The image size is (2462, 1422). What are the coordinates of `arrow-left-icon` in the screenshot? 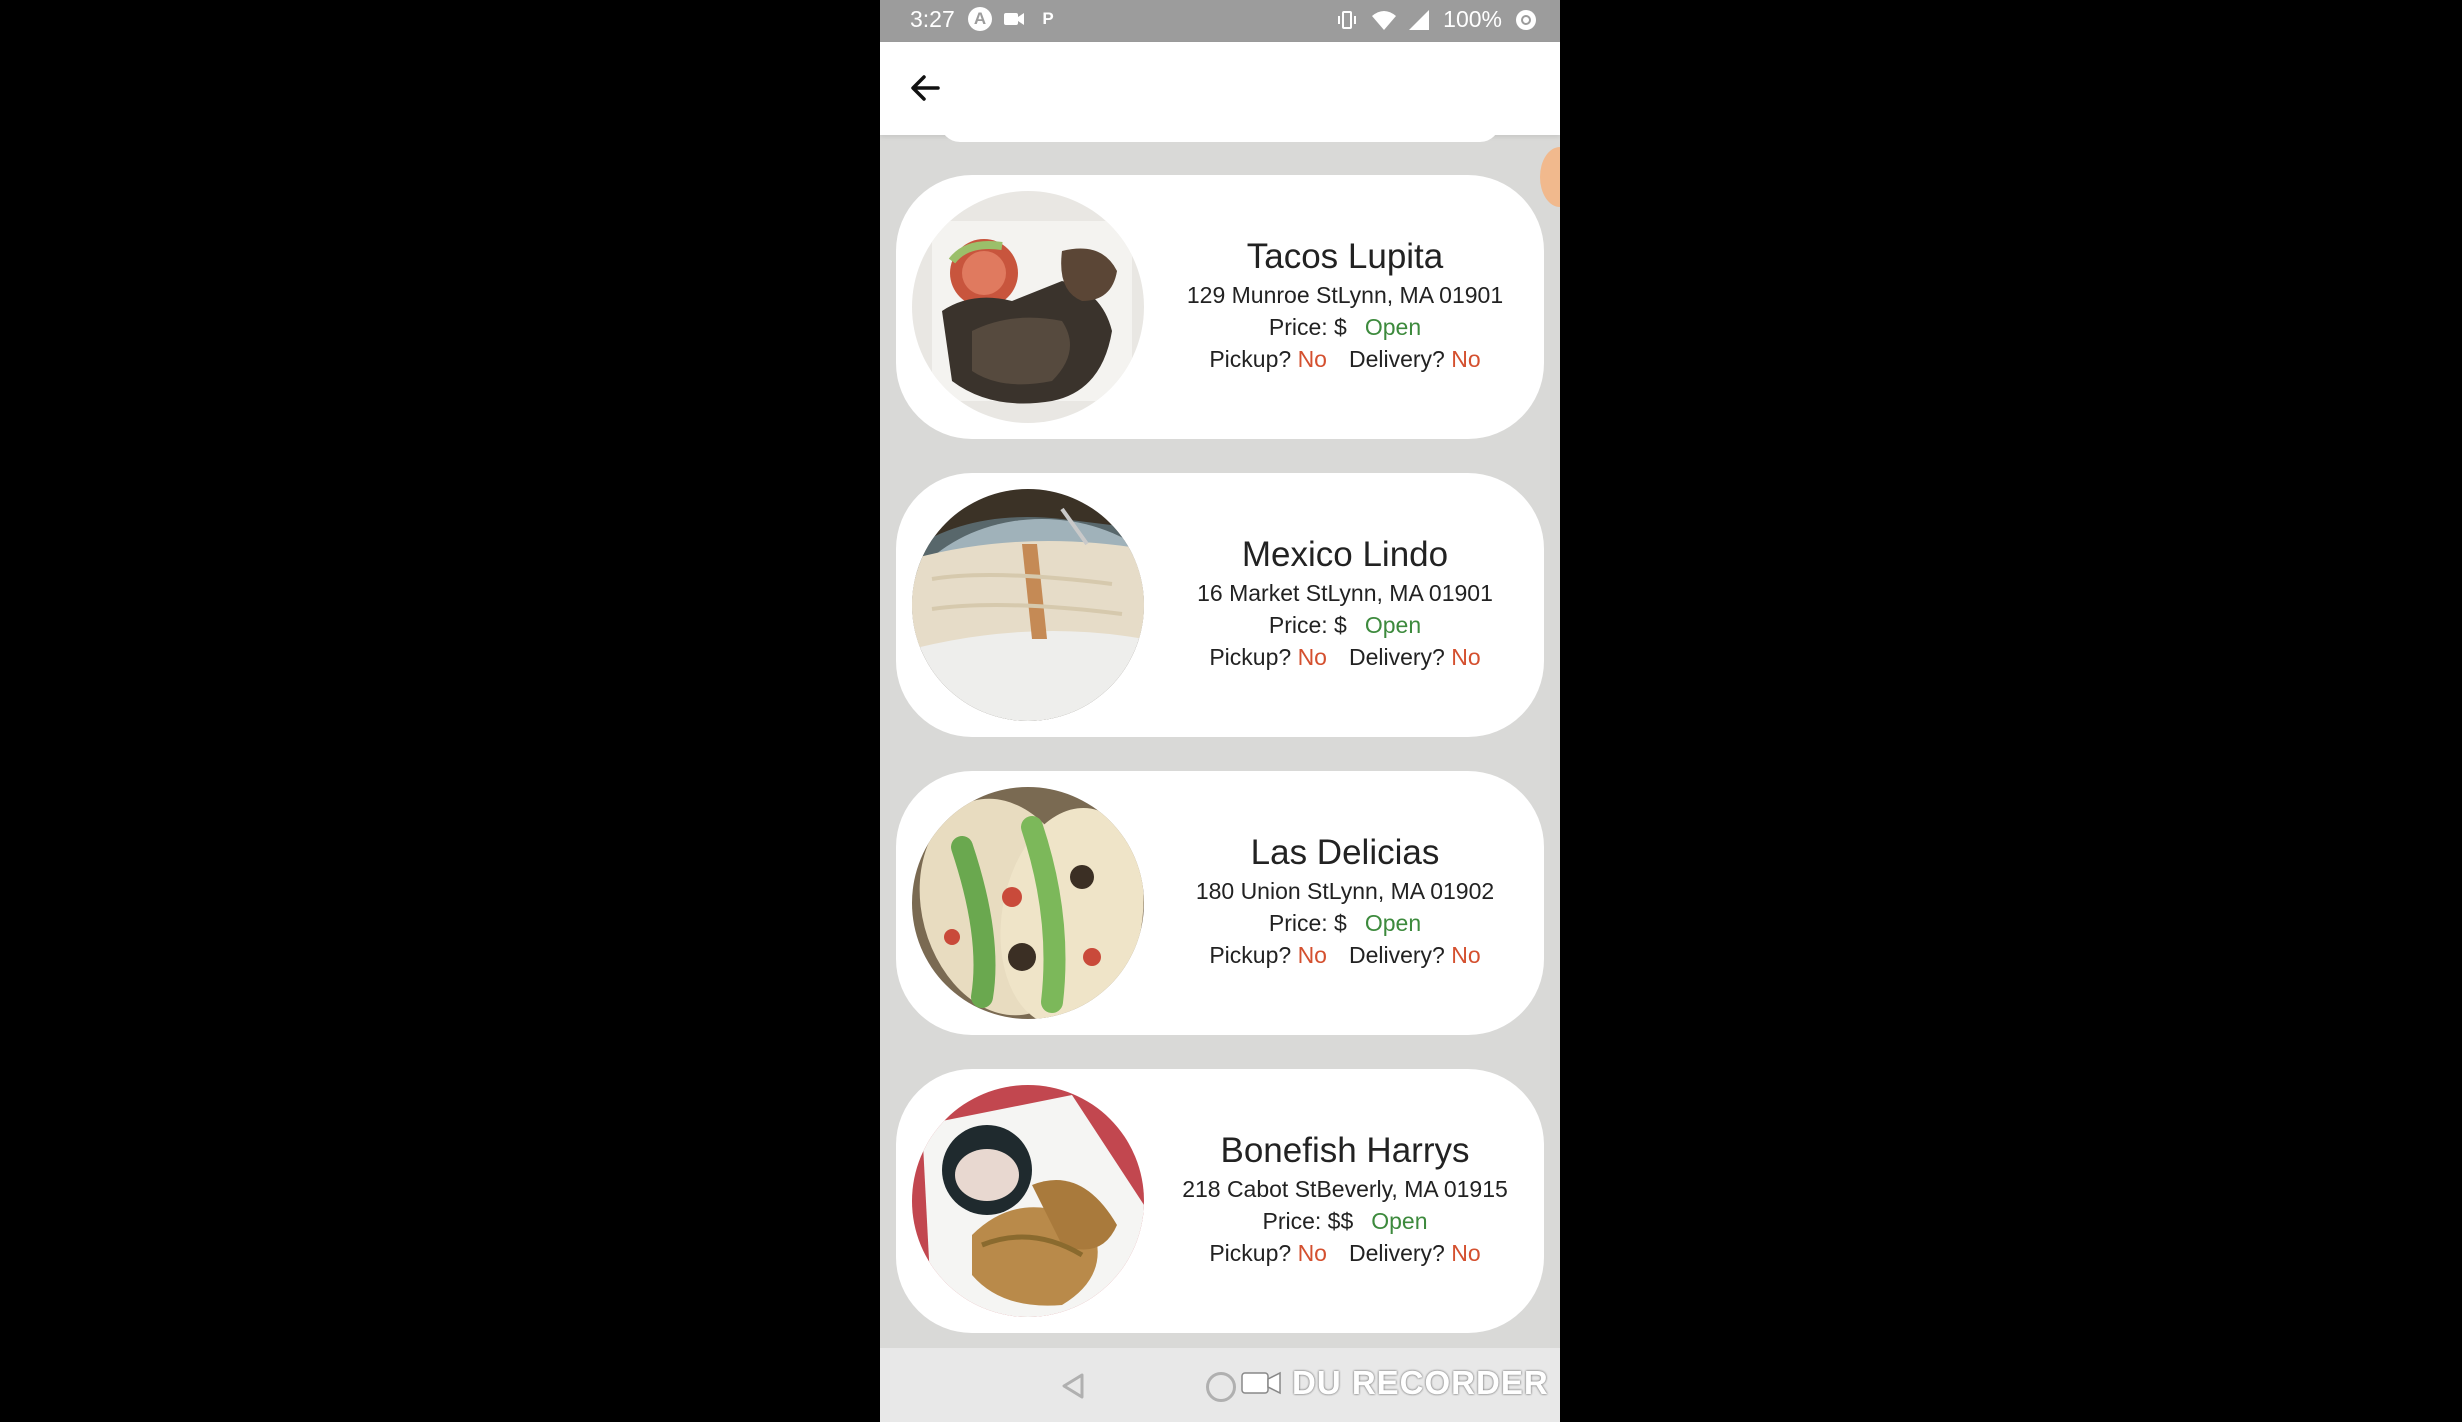 It's located at (925, 88).